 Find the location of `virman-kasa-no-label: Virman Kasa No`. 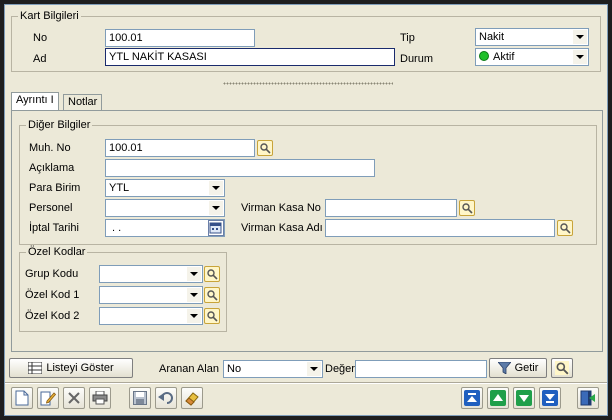

virman-kasa-no-label: Virman Kasa No is located at coordinates (281, 208).